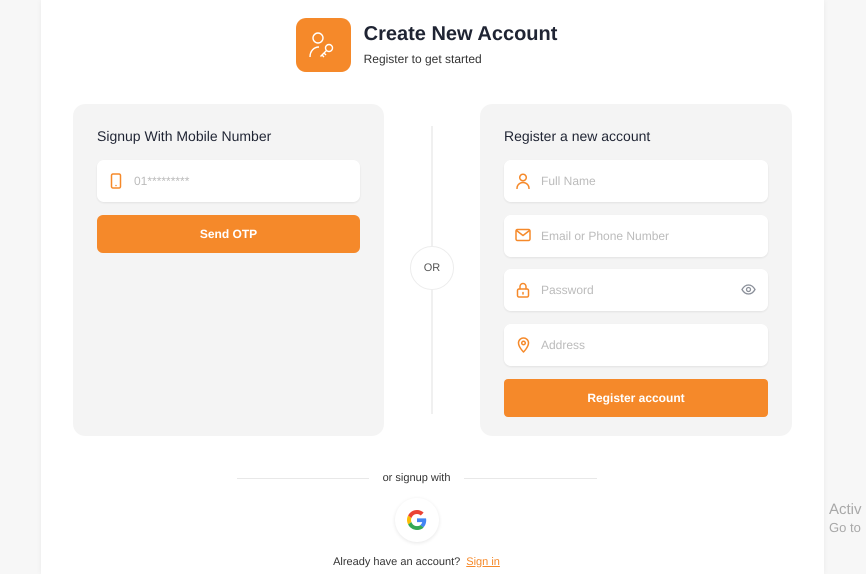 The image size is (866, 574). Describe the element at coordinates (228, 181) in the screenshot. I see `input-field: 01*********` at that location.